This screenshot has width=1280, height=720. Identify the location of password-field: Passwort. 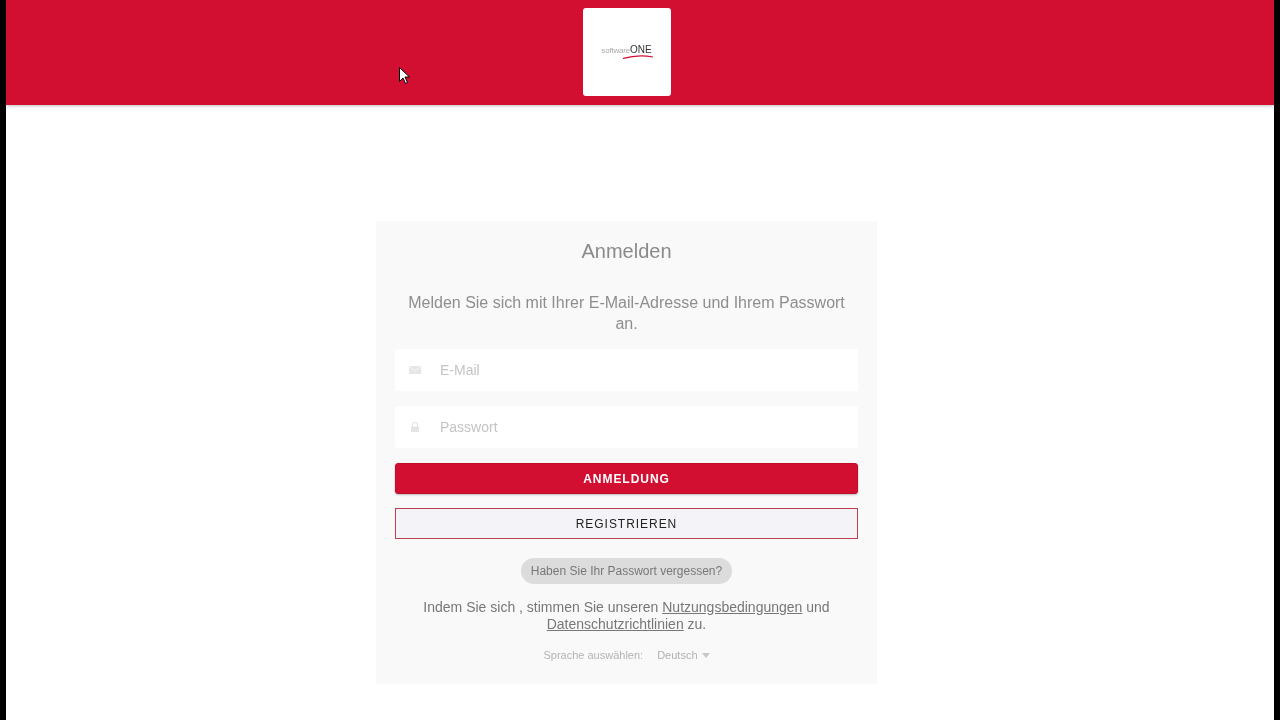
(626, 427).